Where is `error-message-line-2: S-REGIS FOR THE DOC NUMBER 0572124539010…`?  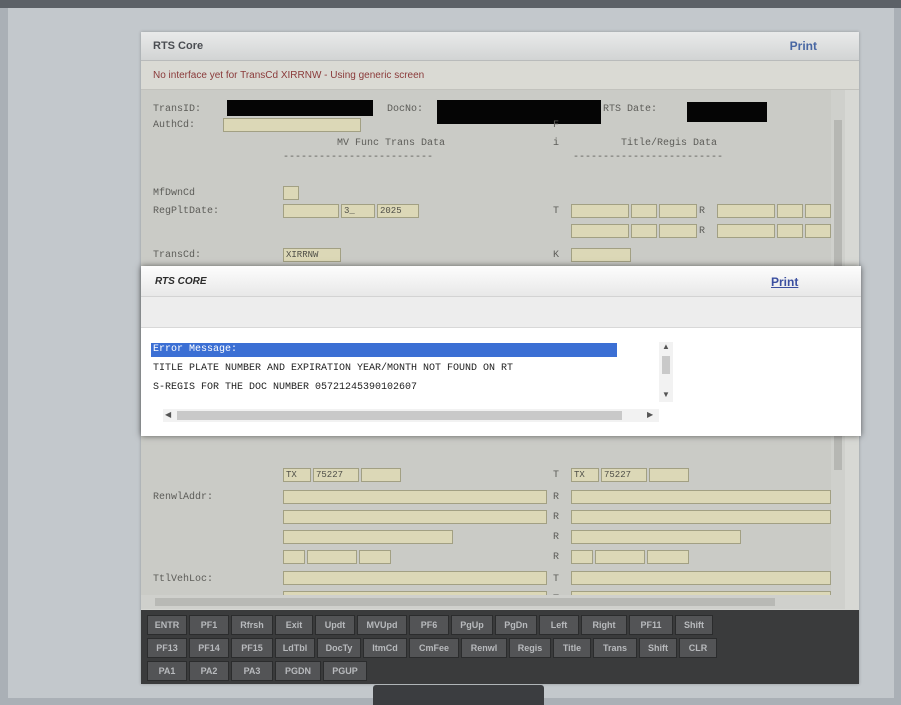
error-message-line-2: S-REGIS FOR THE DOC NUMBER 0572124539010… is located at coordinates (285, 387).